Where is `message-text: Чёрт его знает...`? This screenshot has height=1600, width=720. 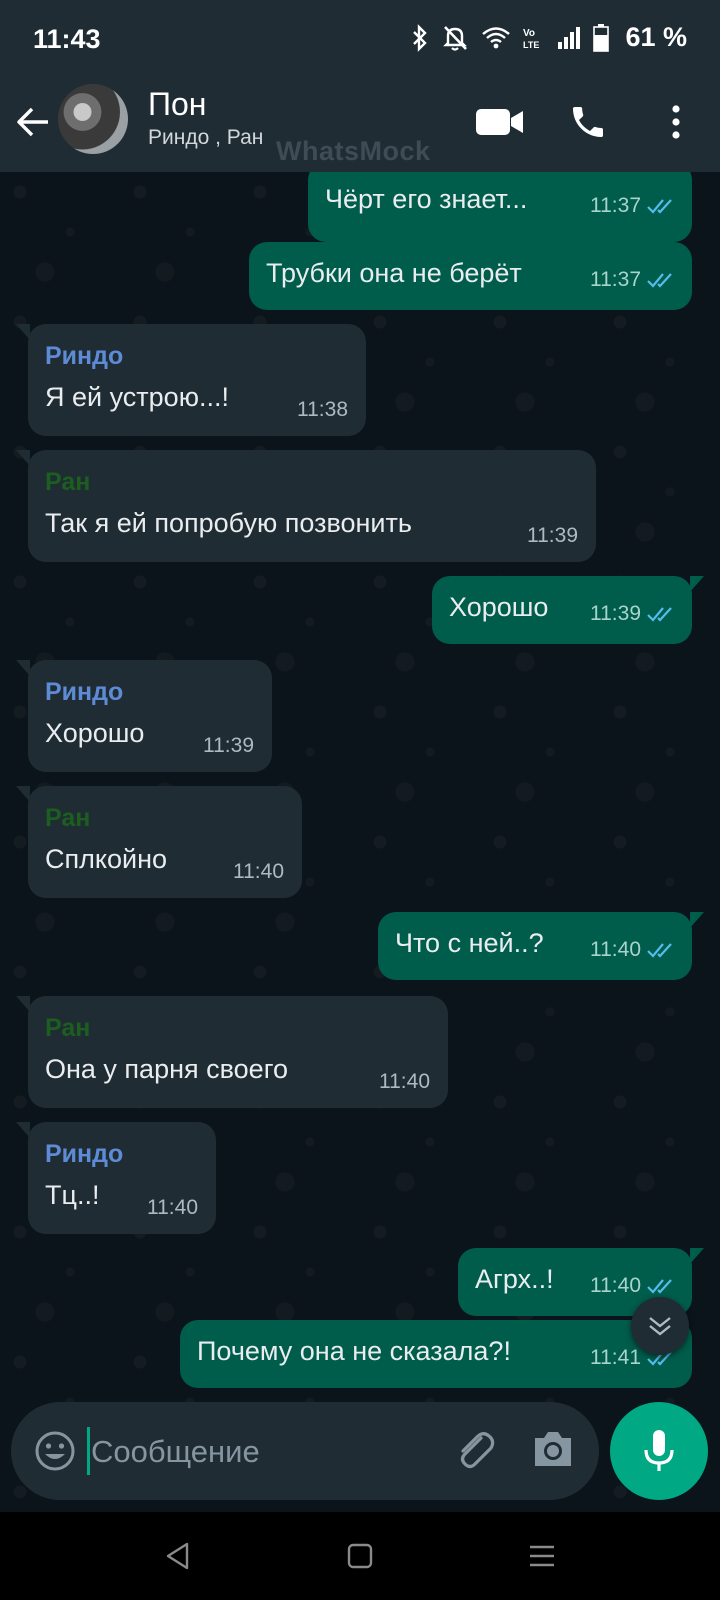 message-text: Чёрт его знает... is located at coordinates (426, 199).